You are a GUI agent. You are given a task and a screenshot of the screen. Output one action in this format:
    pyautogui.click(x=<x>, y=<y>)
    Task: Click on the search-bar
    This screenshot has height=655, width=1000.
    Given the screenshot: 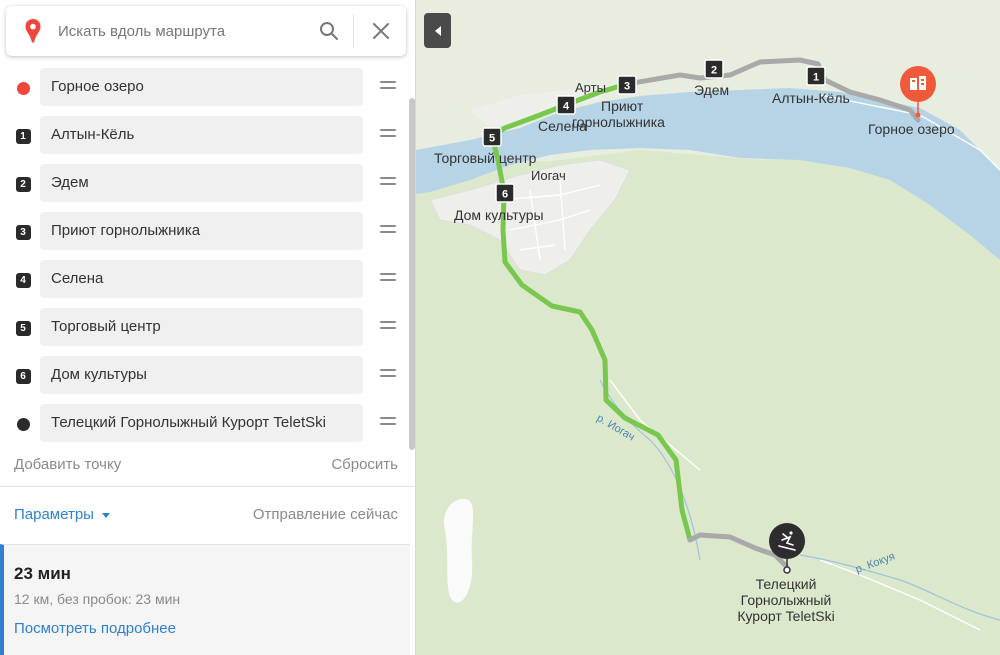 What is the action you would take?
    pyautogui.click(x=206, y=31)
    